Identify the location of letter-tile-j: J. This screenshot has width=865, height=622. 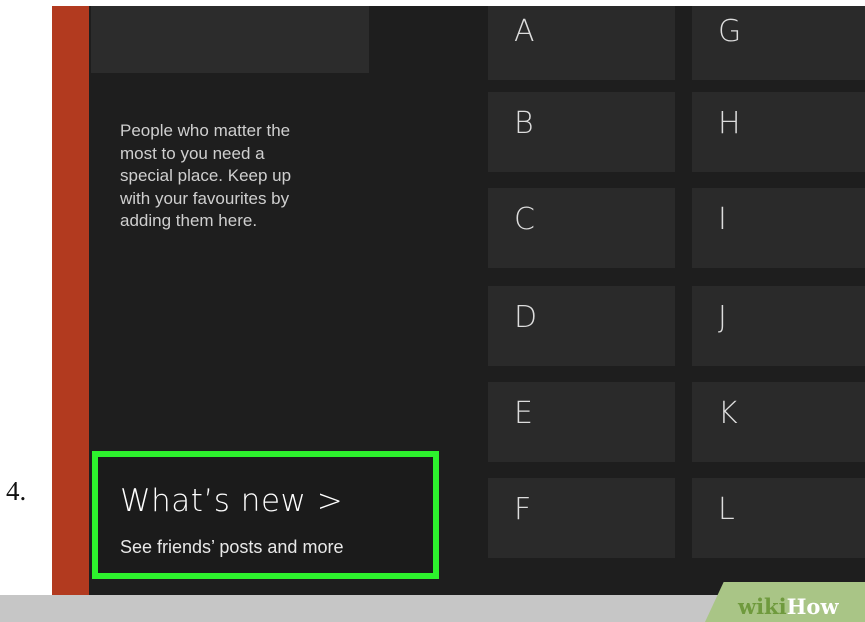
(778, 326).